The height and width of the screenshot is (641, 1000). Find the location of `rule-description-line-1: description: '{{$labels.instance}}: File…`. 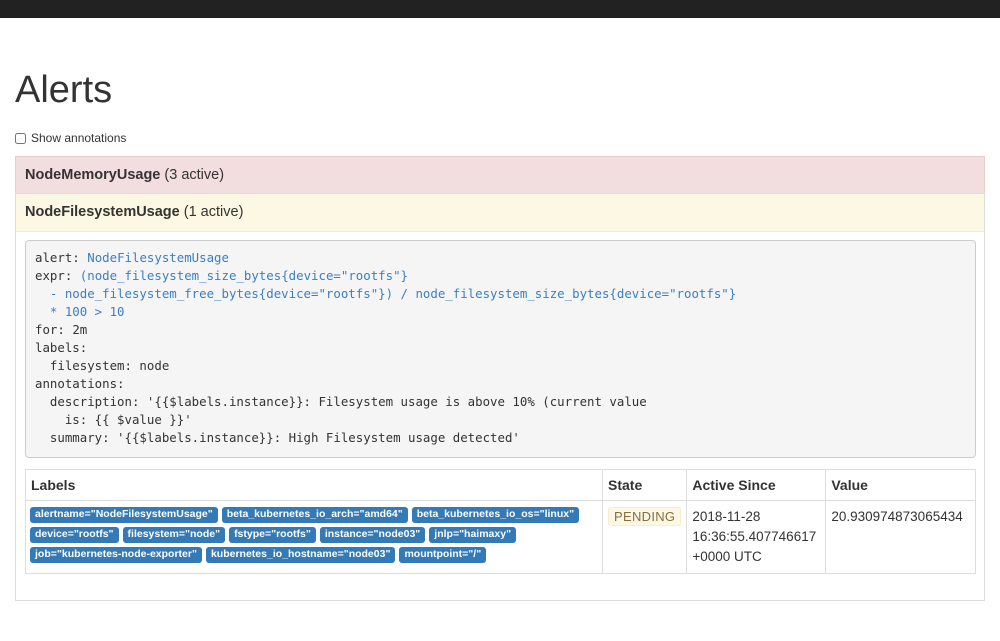

rule-description-line-1: description: '{{$labels.instance}}: File… is located at coordinates (341, 401).